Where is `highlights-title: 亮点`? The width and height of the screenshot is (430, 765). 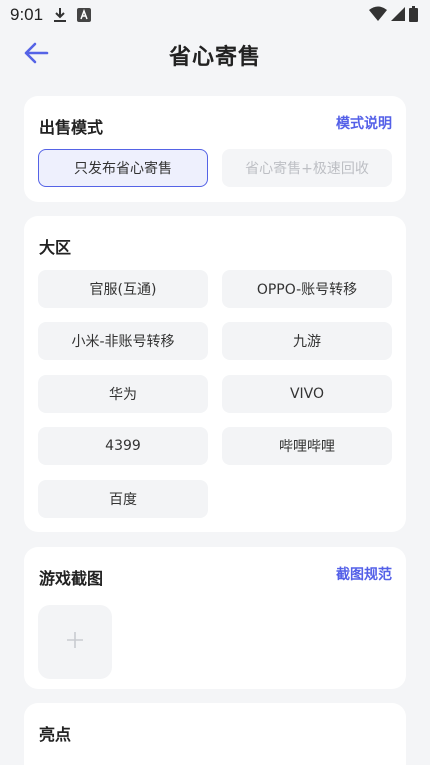
highlights-title: 亮点 is located at coordinates (55, 734).